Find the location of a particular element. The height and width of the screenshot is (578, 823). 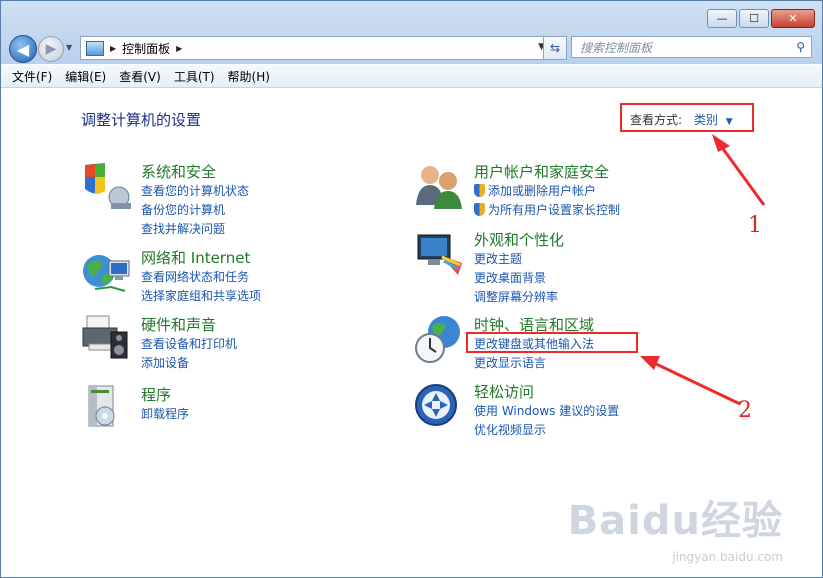

annotation-number-1: 1 is located at coordinates (755, 225).